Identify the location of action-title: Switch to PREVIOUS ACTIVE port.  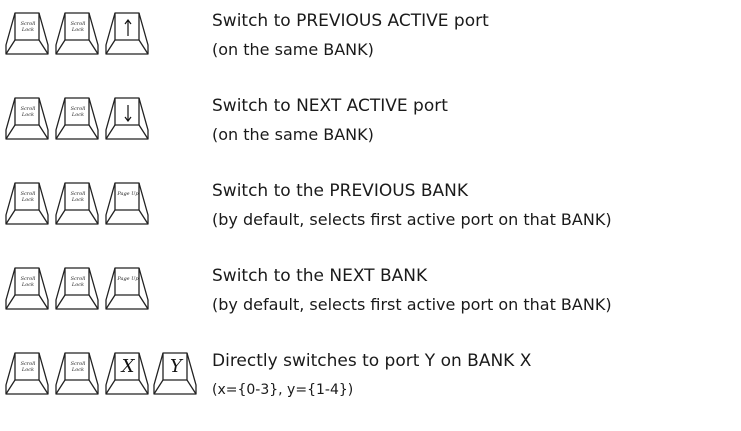
(350, 21).